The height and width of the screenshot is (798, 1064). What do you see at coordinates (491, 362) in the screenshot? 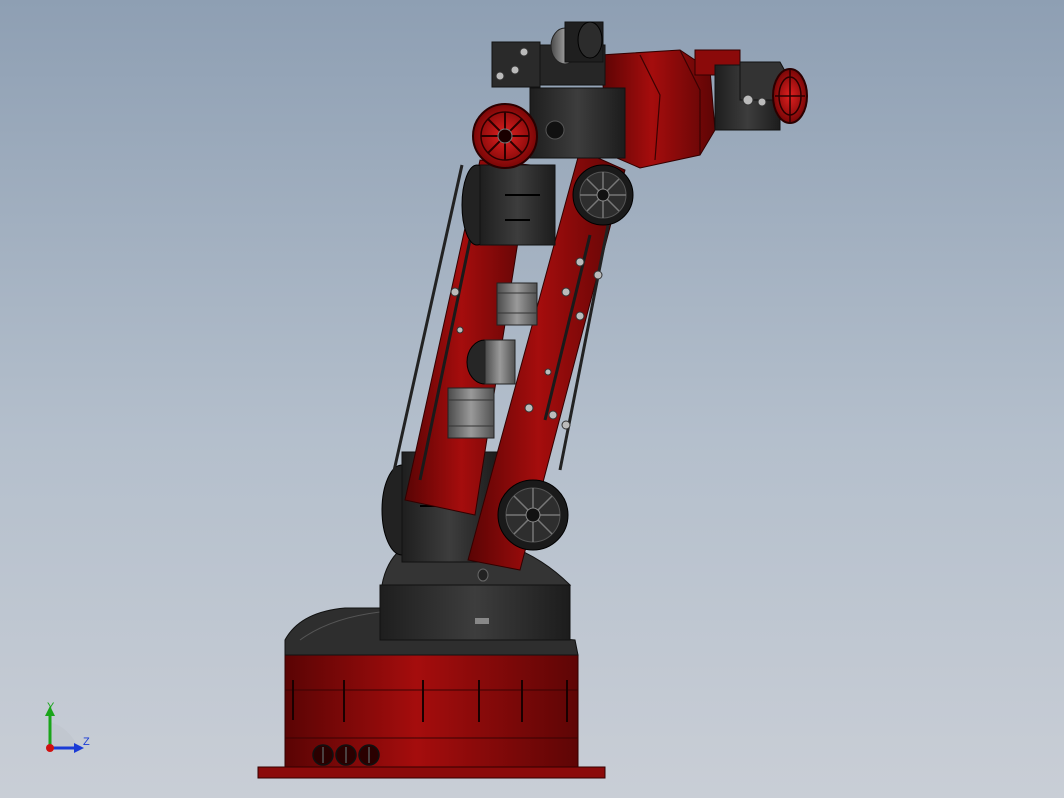
I see `arm-motor-middle` at bounding box center [491, 362].